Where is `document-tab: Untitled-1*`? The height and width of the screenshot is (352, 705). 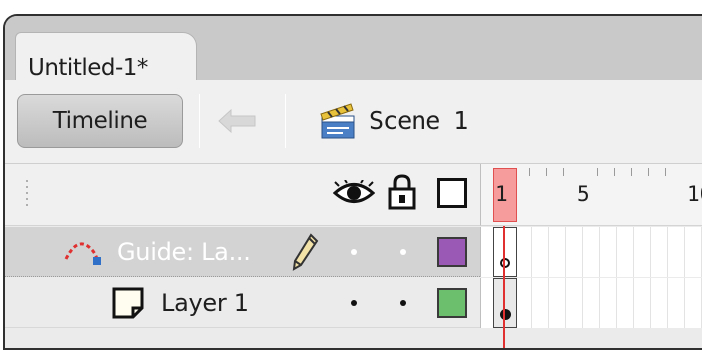
document-tab: Untitled-1* is located at coordinates (106, 56).